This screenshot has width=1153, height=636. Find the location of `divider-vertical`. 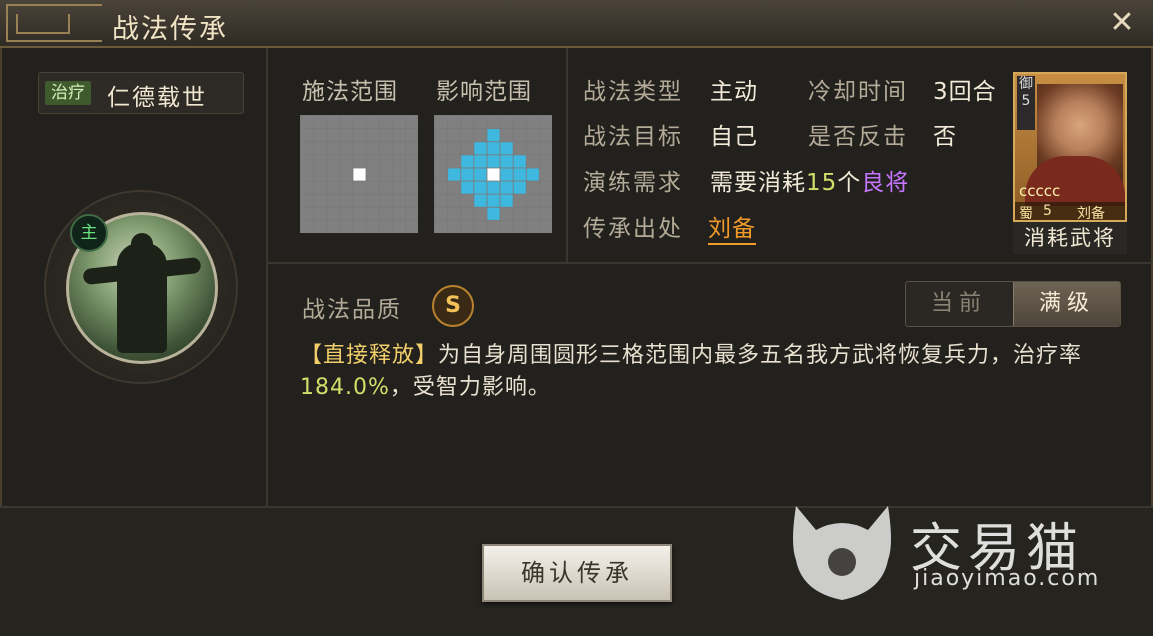

divider-vertical is located at coordinates (567, 155).